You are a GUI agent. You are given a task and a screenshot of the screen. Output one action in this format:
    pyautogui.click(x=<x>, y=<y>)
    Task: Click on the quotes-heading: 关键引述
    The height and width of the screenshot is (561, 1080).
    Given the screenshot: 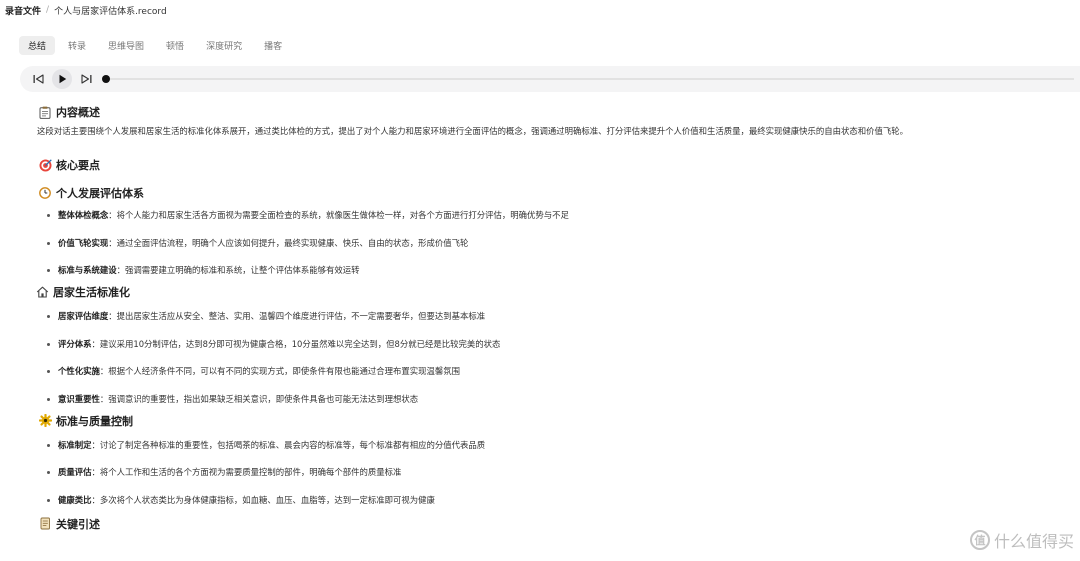 What is the action you would take?
    pyautogui.click(x=559, y=524)
    